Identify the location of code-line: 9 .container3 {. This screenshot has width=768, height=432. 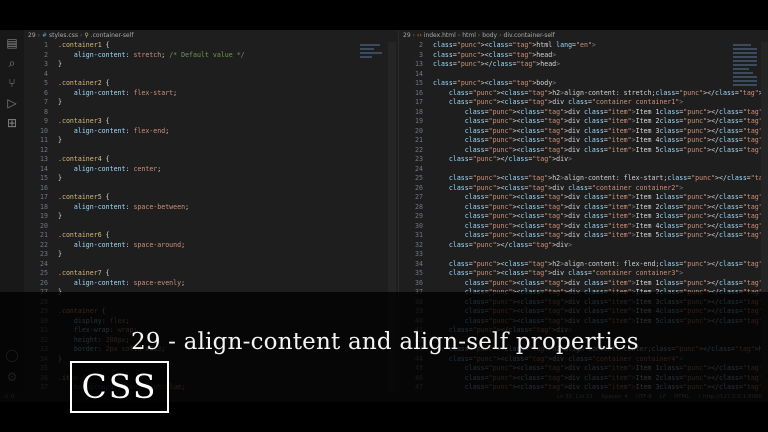
(210, 122).